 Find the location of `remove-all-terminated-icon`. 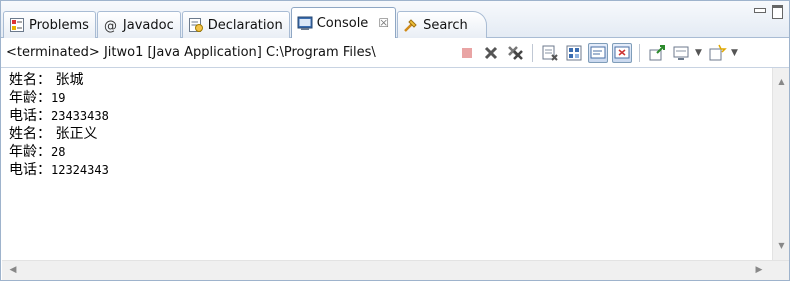

remove-all-terminated-icon is located at coordinates (515, 53).